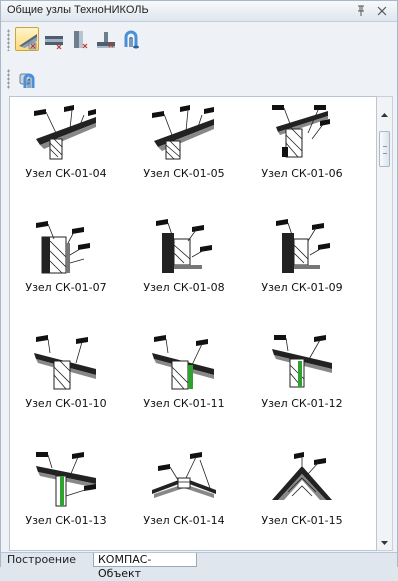 The height and width of the screenshot is (581, 398). What do you see at coordinates (184, 520) in the screenshot?
I see `node-label: Узел СК-01-14` at bounding box center [184, 520].